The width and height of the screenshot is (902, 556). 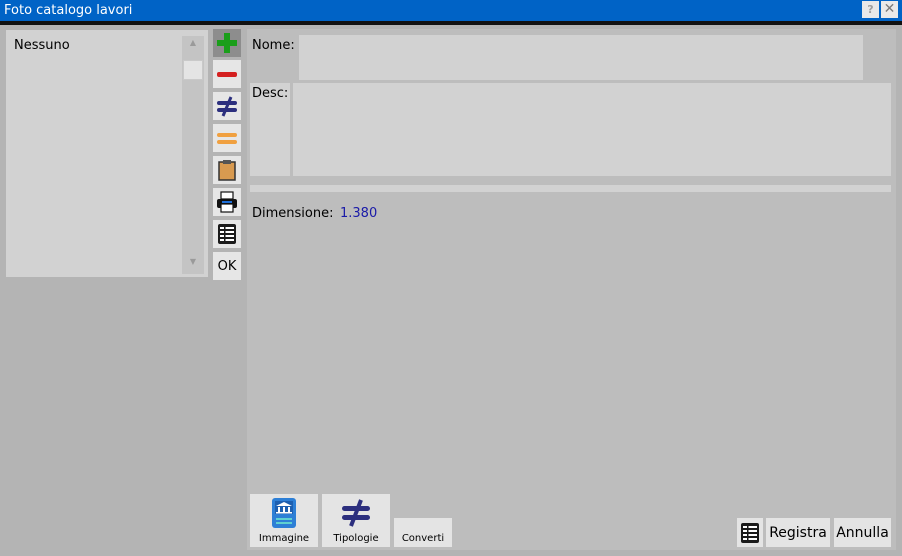 I want to click on nome-field, so click(x=581, y=57).